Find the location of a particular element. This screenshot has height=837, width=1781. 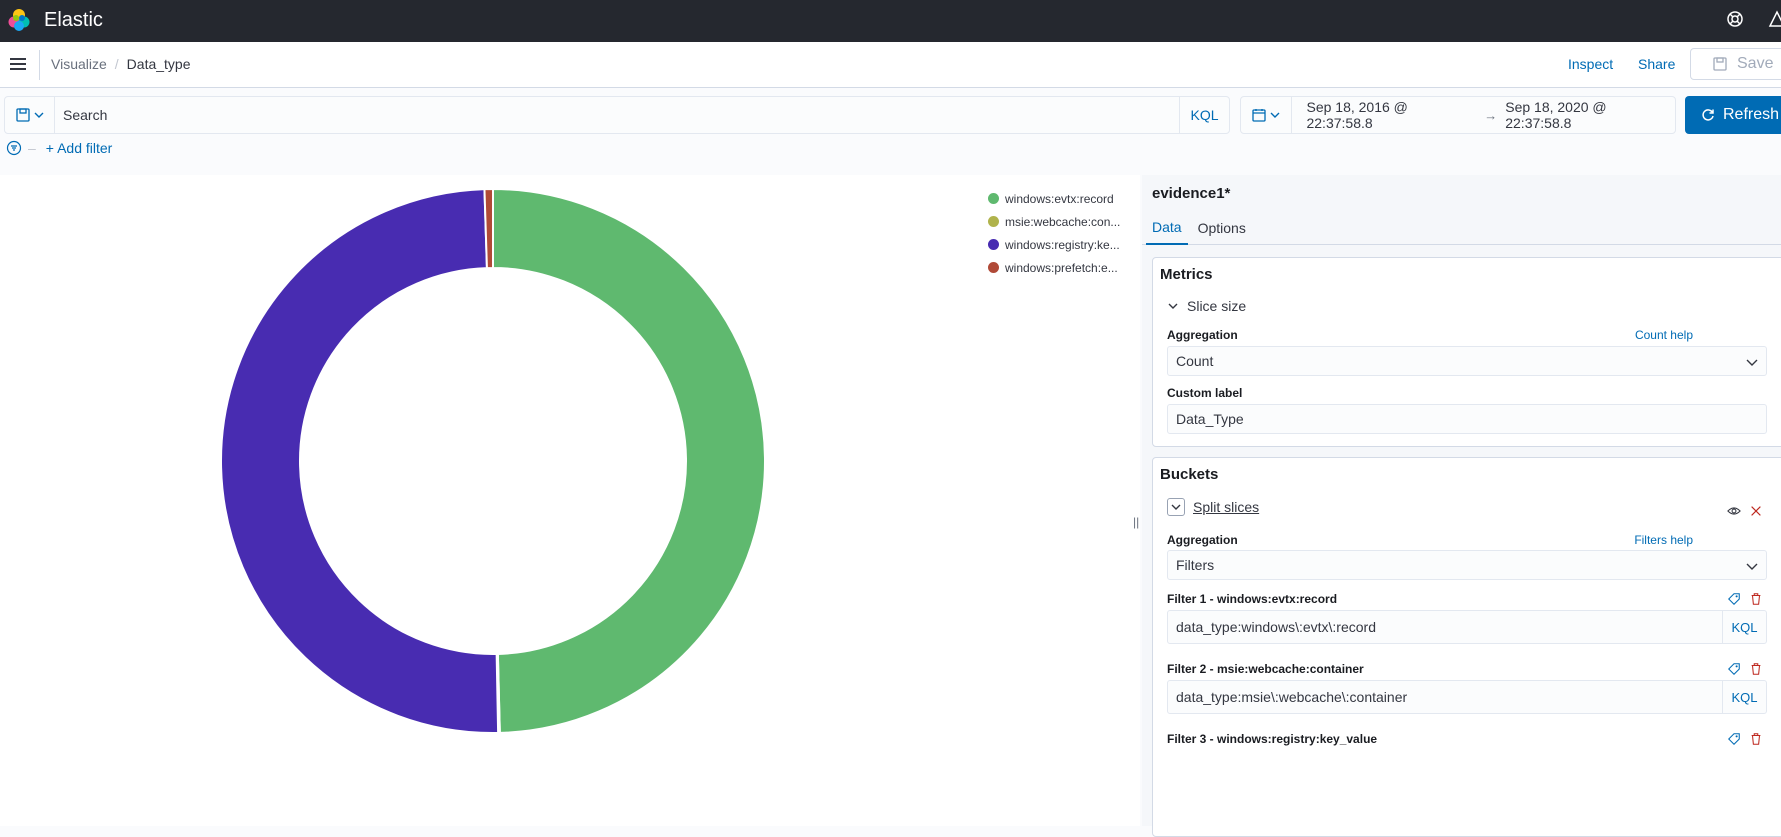

legend-item: windows:evtx:record is located at coordinates (1058, 198).